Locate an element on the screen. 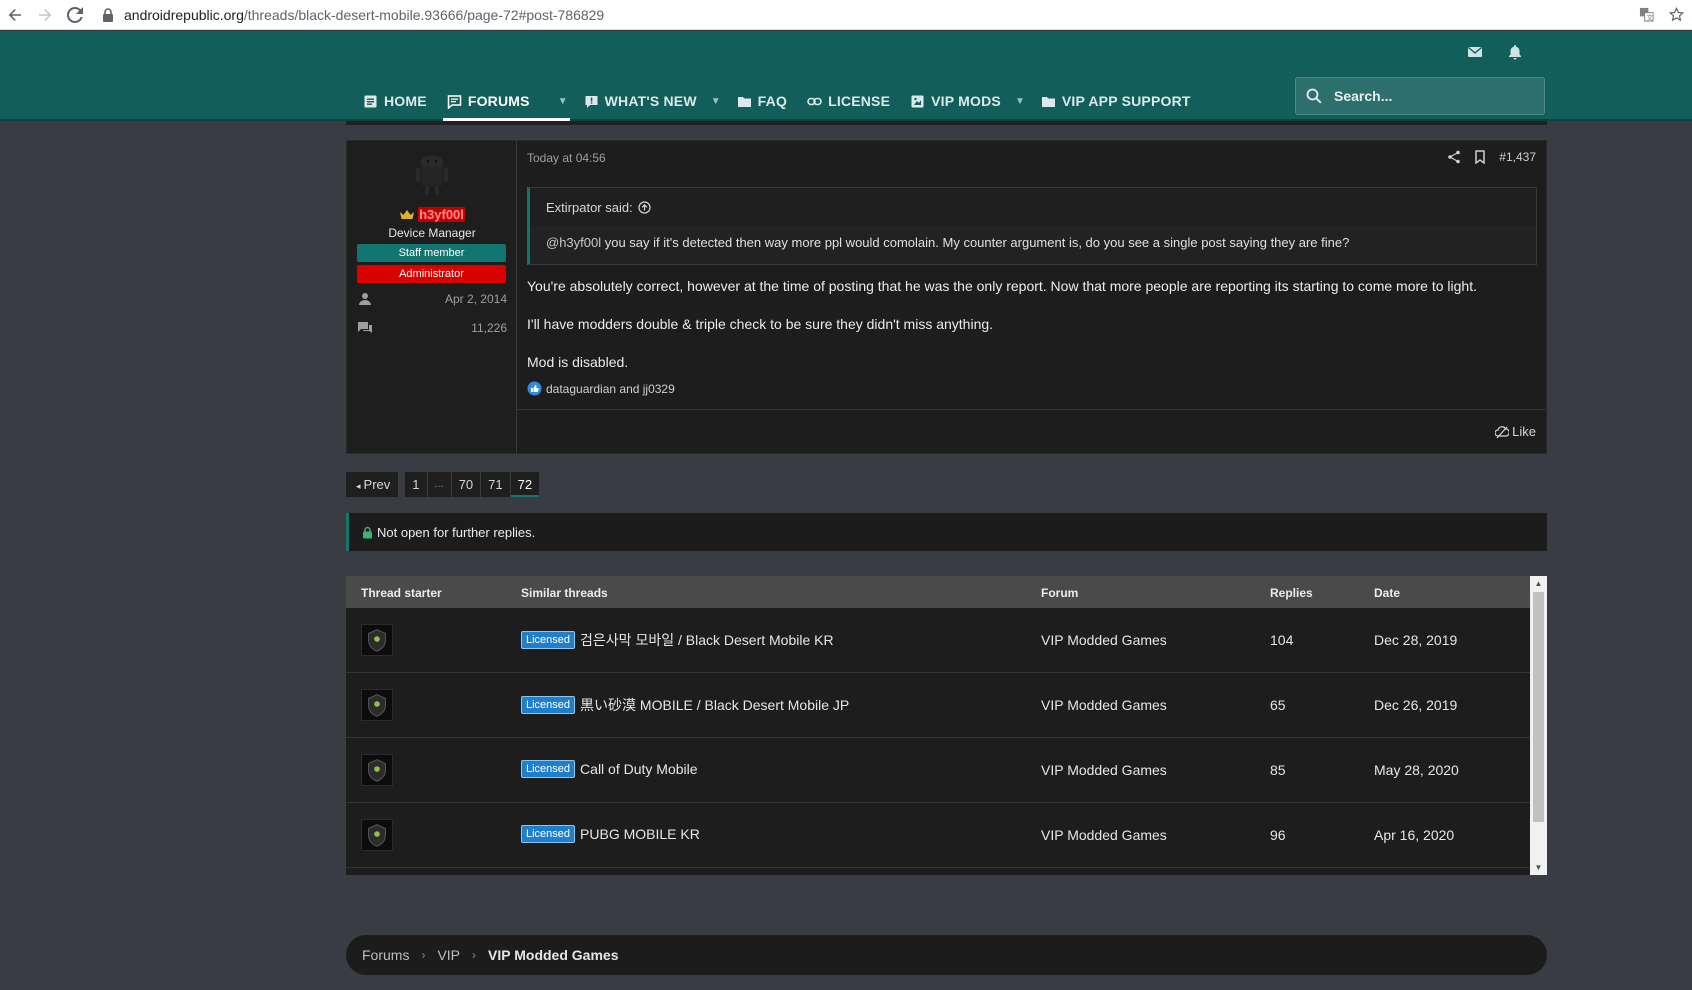  user-icon is located at coordinates (365, 299).